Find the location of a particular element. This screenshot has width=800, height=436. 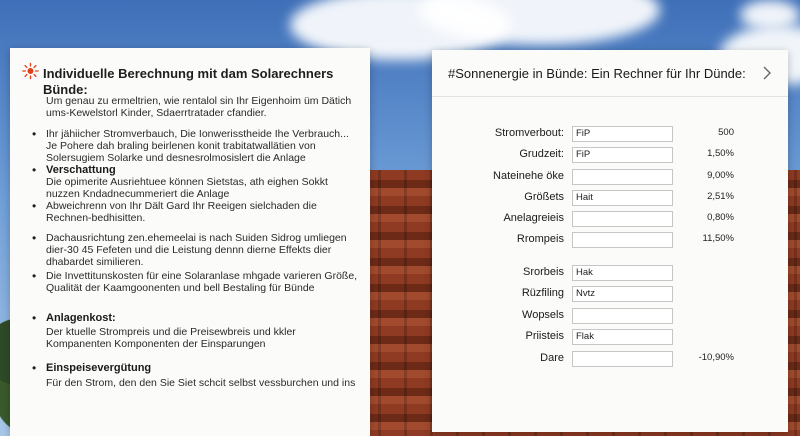

list-item-heading: Einspeisevergütung is located at coordinates (99, 368).